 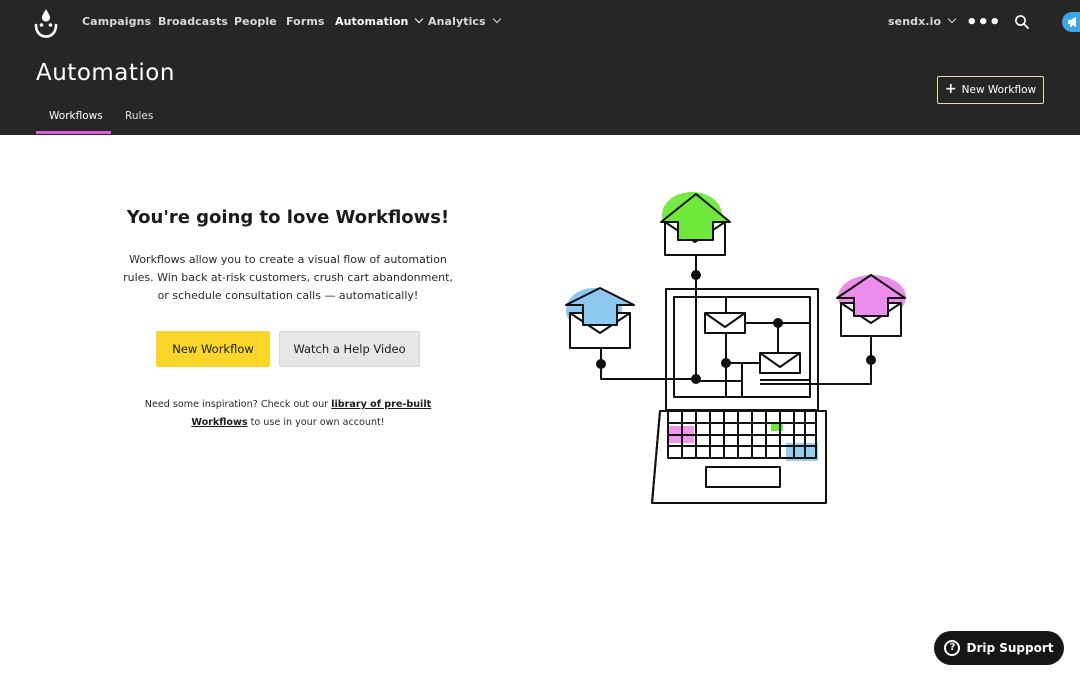 What do you see at coordinates (139, 116) in the screenshot?
I see `tab-rules: Rules` at bounding box center [139, 116].